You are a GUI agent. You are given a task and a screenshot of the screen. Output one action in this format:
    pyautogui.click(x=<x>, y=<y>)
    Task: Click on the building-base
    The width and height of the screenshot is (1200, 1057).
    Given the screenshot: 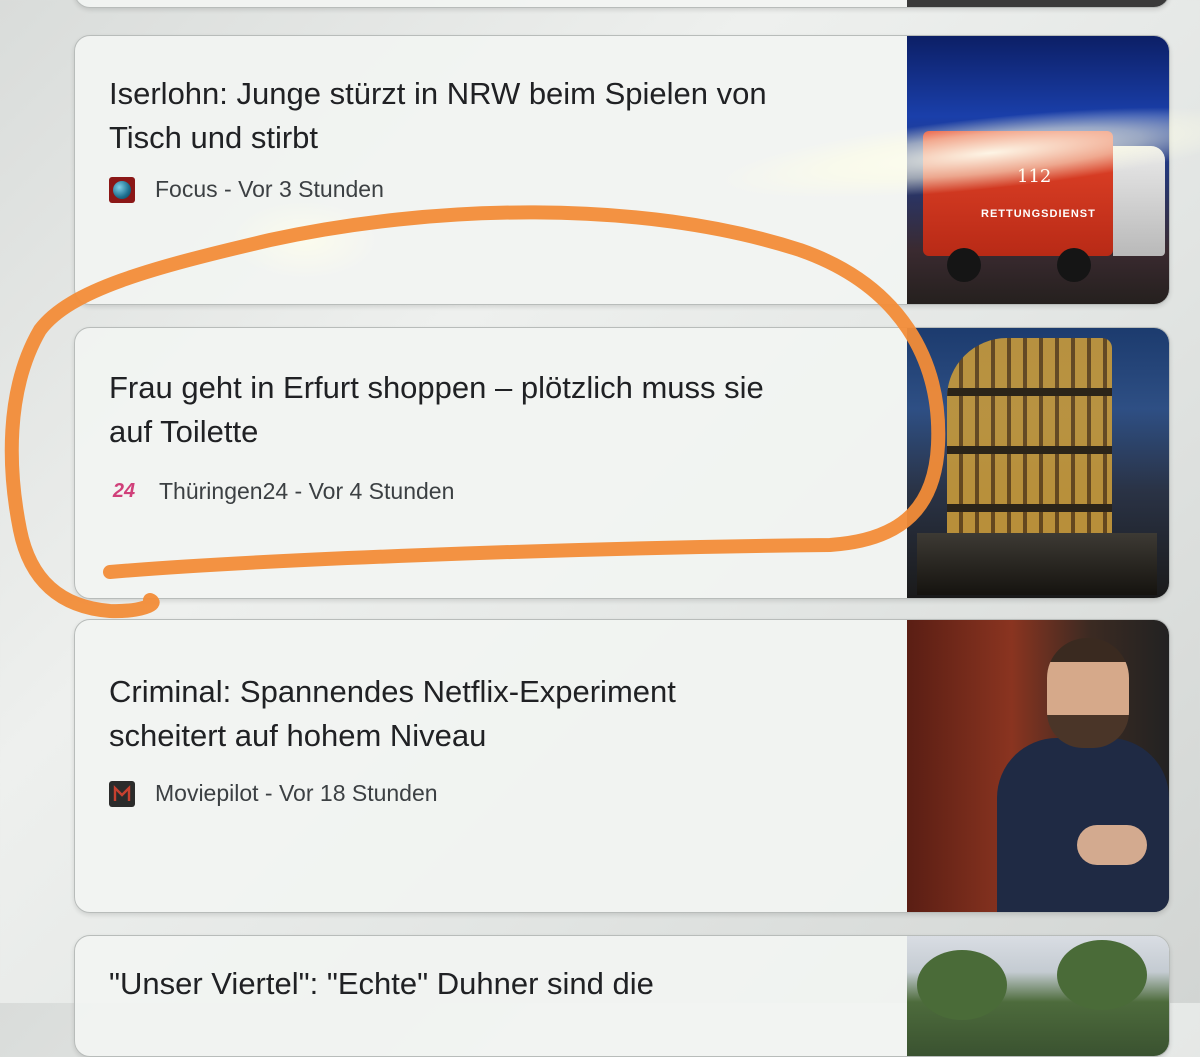 What is the action you would take?
    pyautogui.click(x=1037, y=564)
    